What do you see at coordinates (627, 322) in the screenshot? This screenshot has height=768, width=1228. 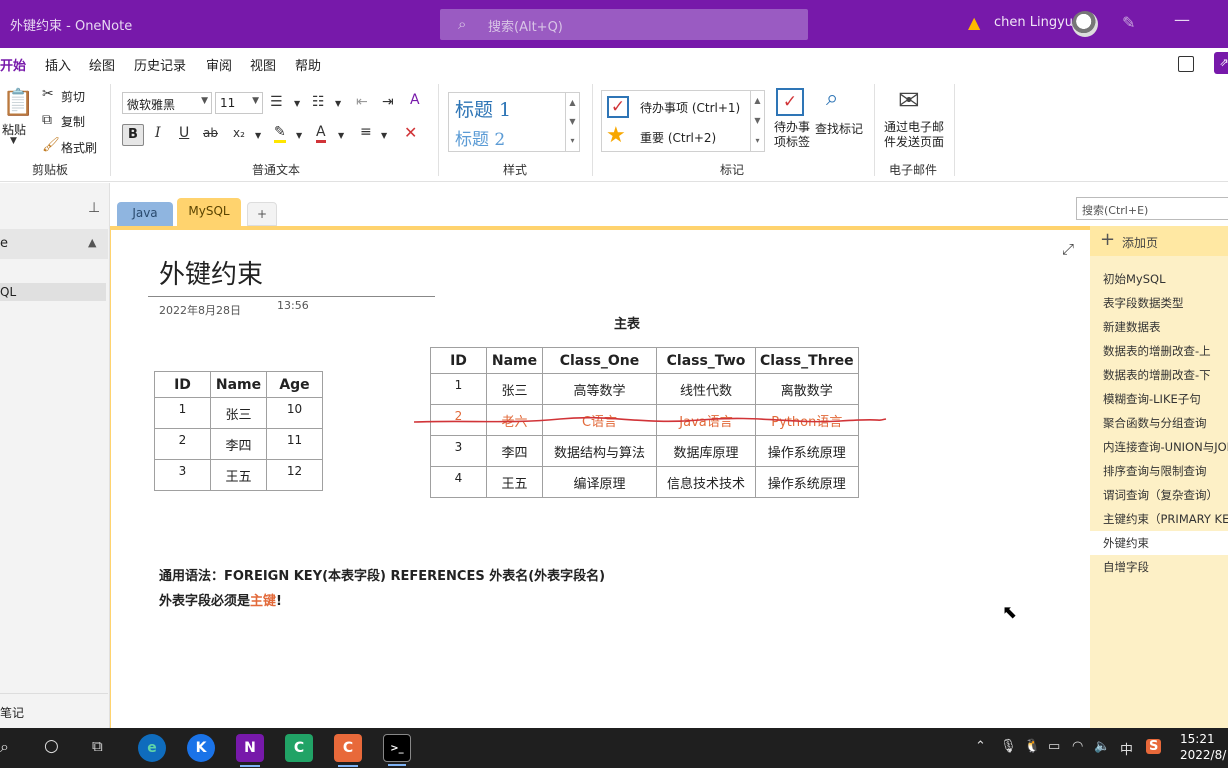 I see `main-table-caption: 主表` at bounding box center [627, 322].